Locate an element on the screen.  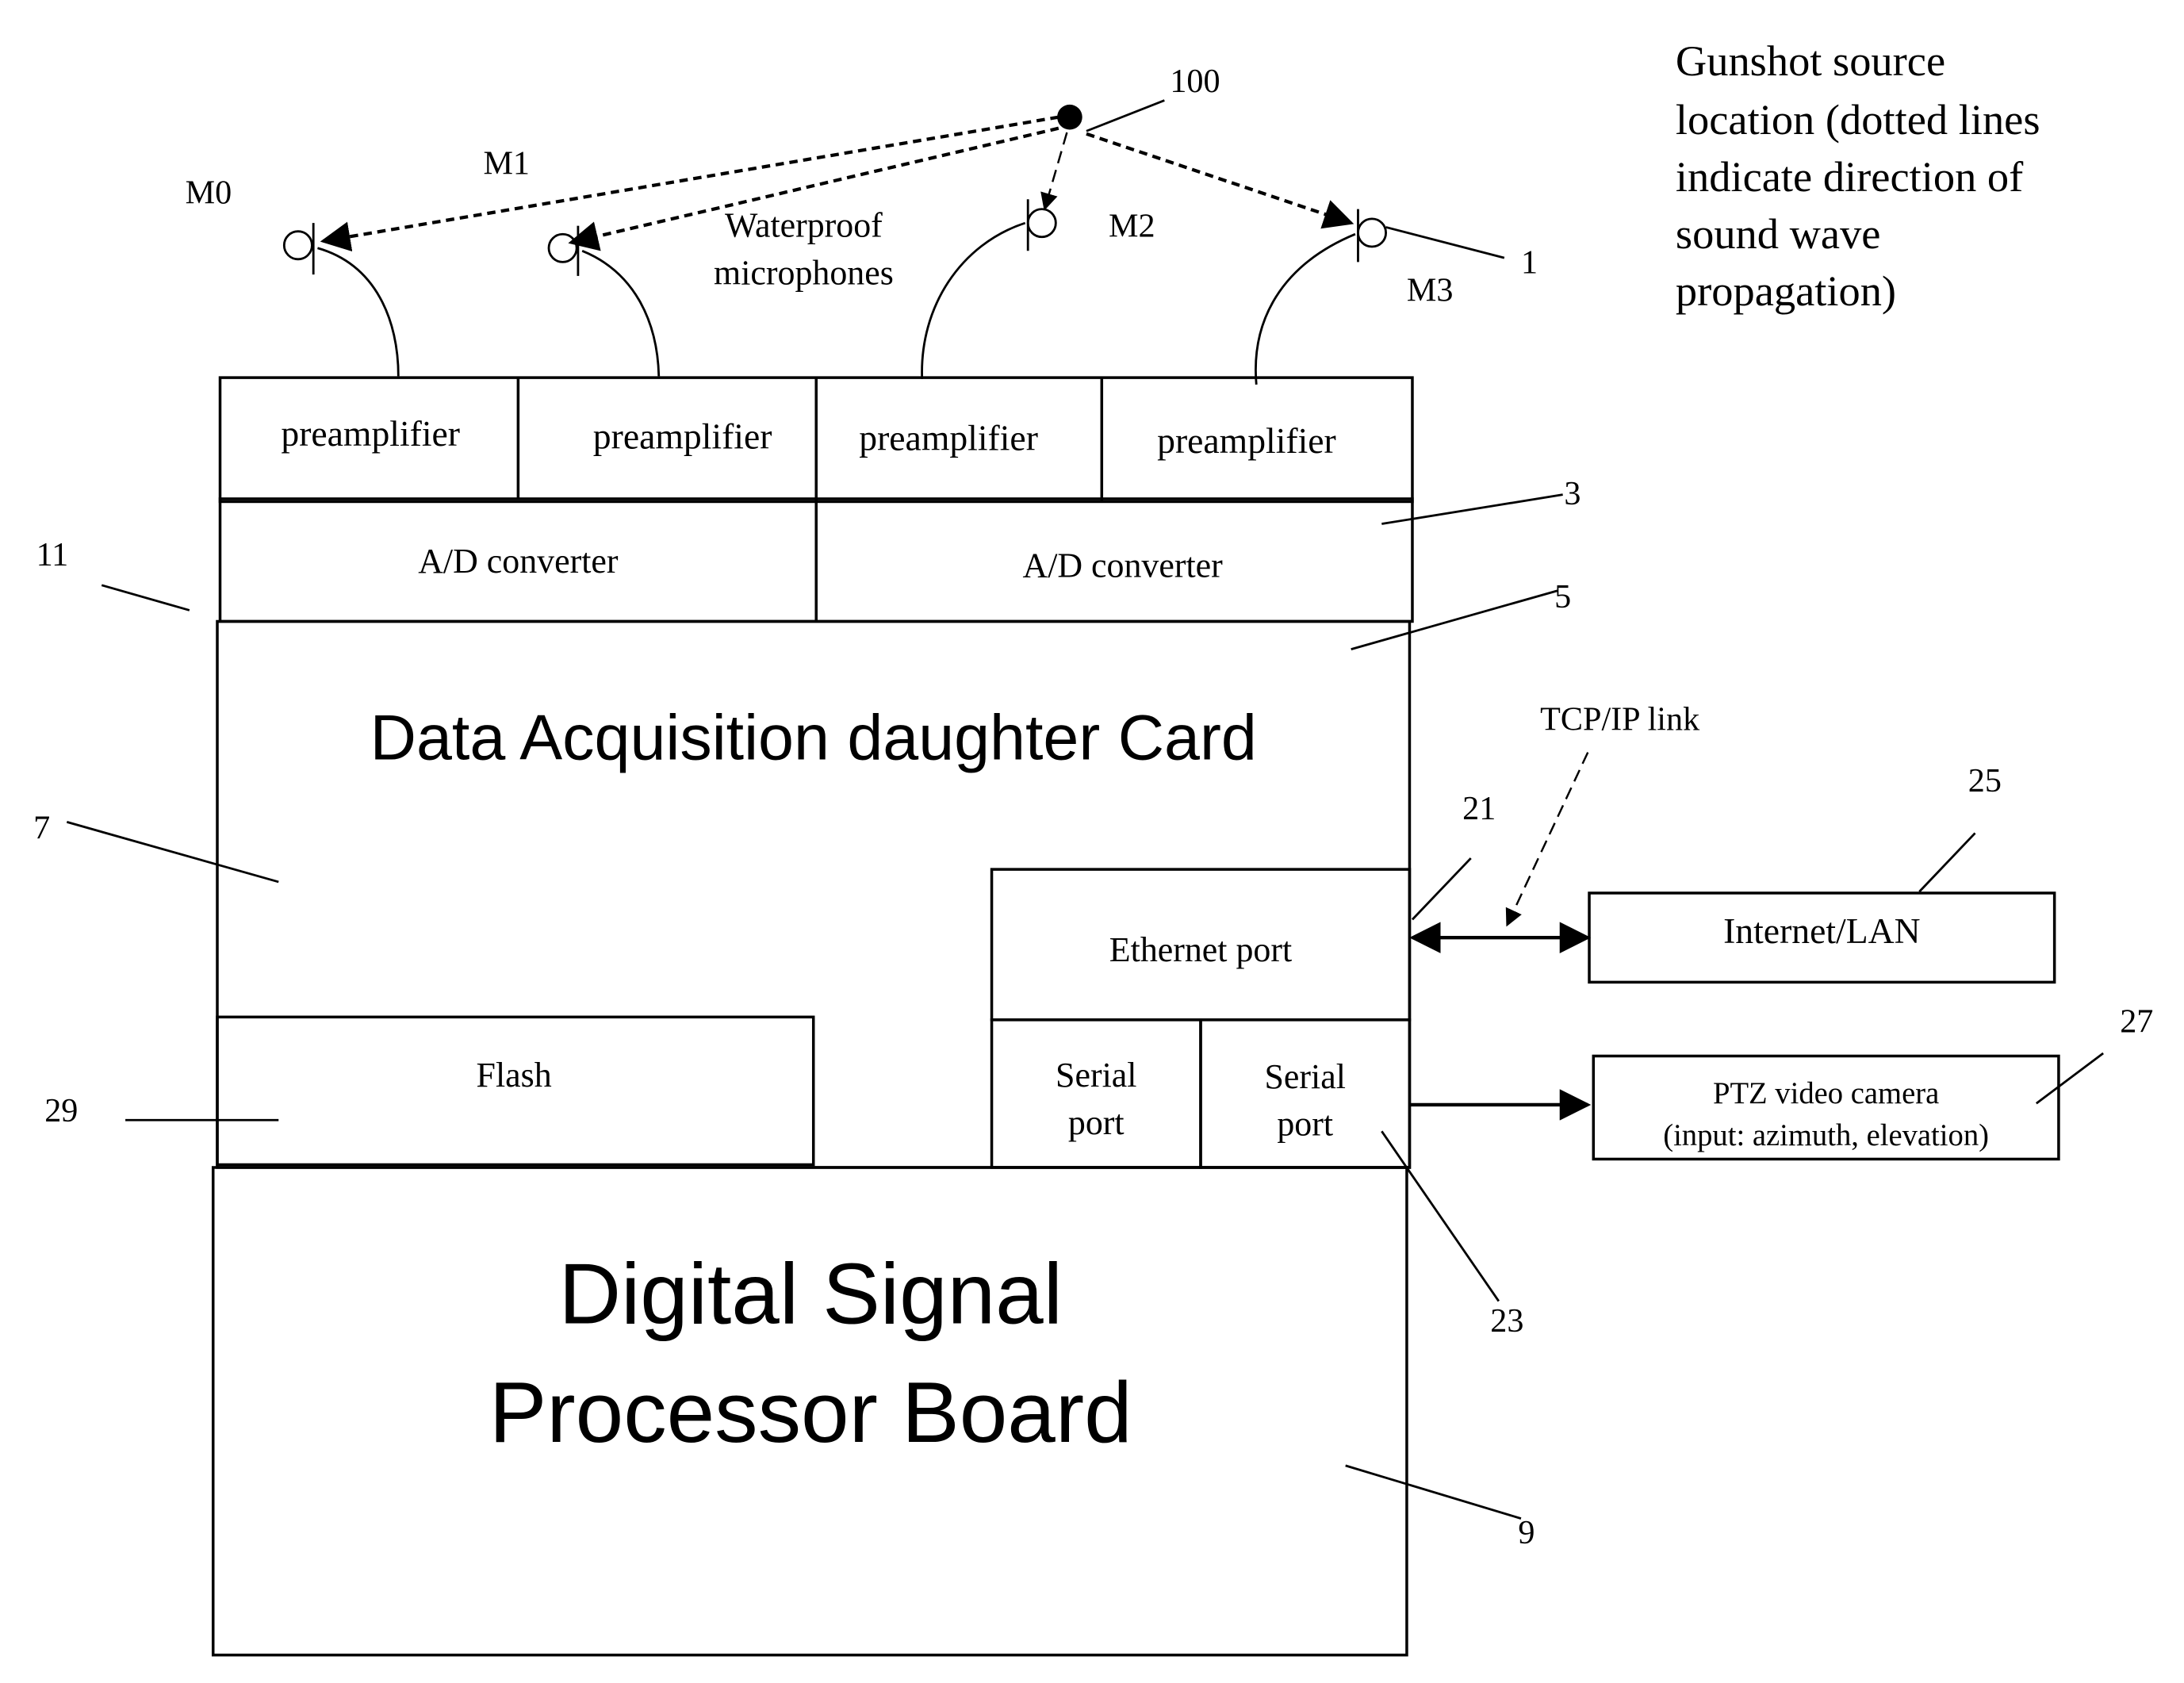
svg-text: indicate direction of is located at coordinates (1850, 176).